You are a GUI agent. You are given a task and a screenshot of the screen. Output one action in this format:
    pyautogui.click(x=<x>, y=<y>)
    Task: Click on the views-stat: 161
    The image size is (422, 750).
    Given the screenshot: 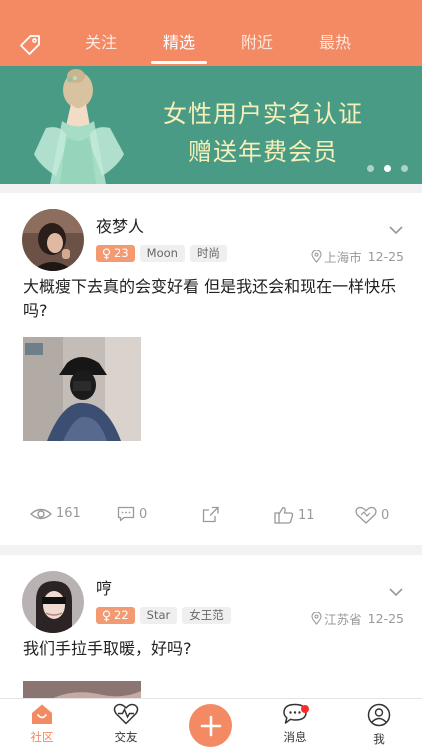 What is the action you would take?
    pyautogui.click(x=55, y=513)
    